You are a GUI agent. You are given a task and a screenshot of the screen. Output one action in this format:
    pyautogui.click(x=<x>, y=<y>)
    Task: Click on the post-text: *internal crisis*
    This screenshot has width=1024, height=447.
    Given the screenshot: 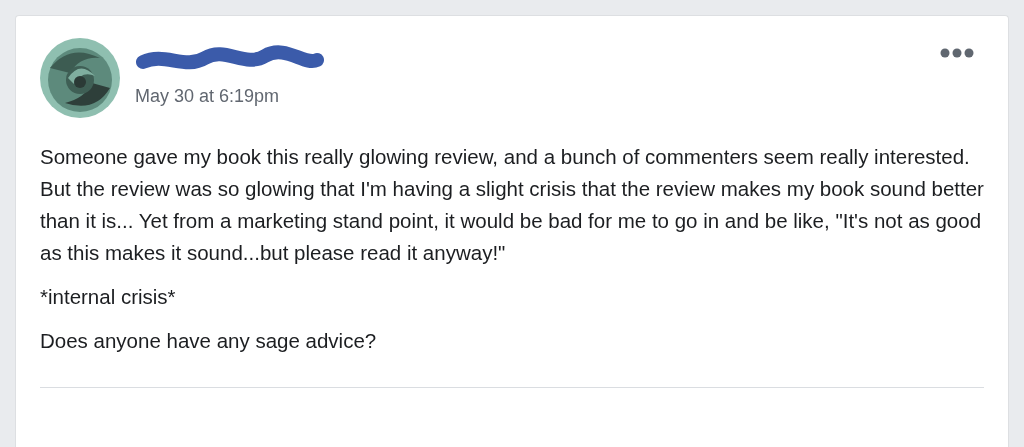 What is the action you would take?
    pyautogui.click(x=108, y=297)
    